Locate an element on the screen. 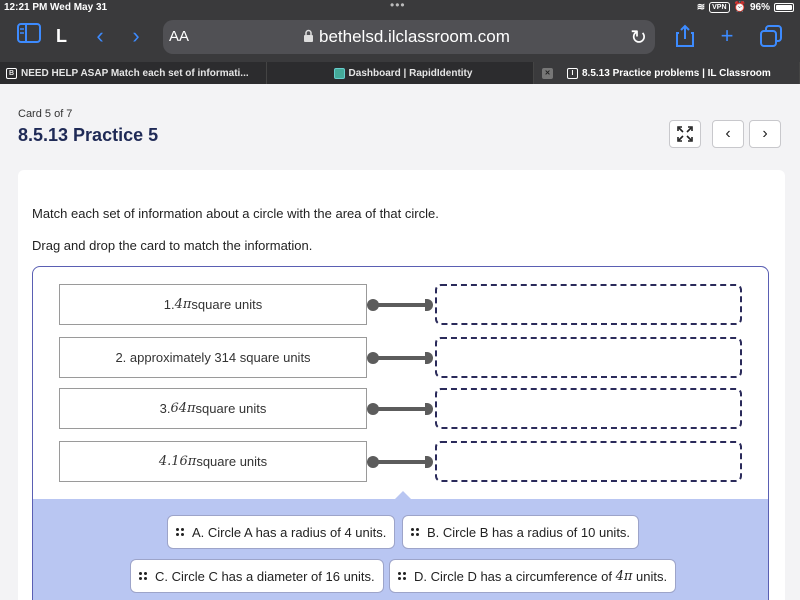 The image size is (800, 600). previous-card-button: ‹ is located at coordinates (728, 134).